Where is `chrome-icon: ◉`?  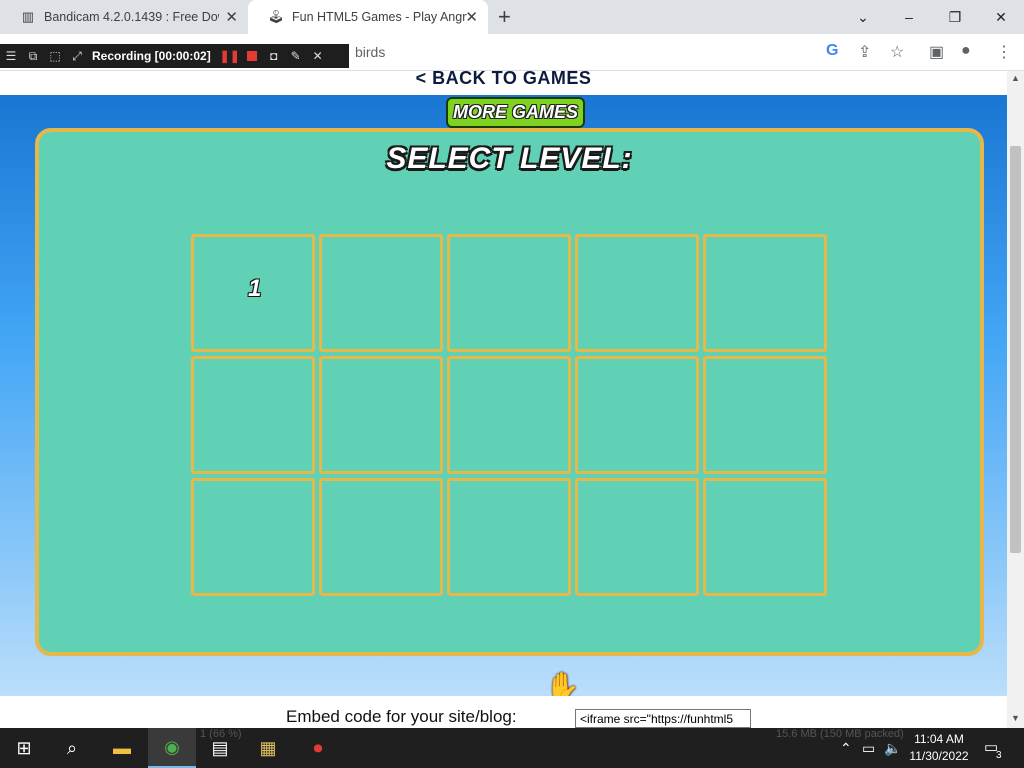 chrome-icon: ◉ is located at coordinates (172, 748).